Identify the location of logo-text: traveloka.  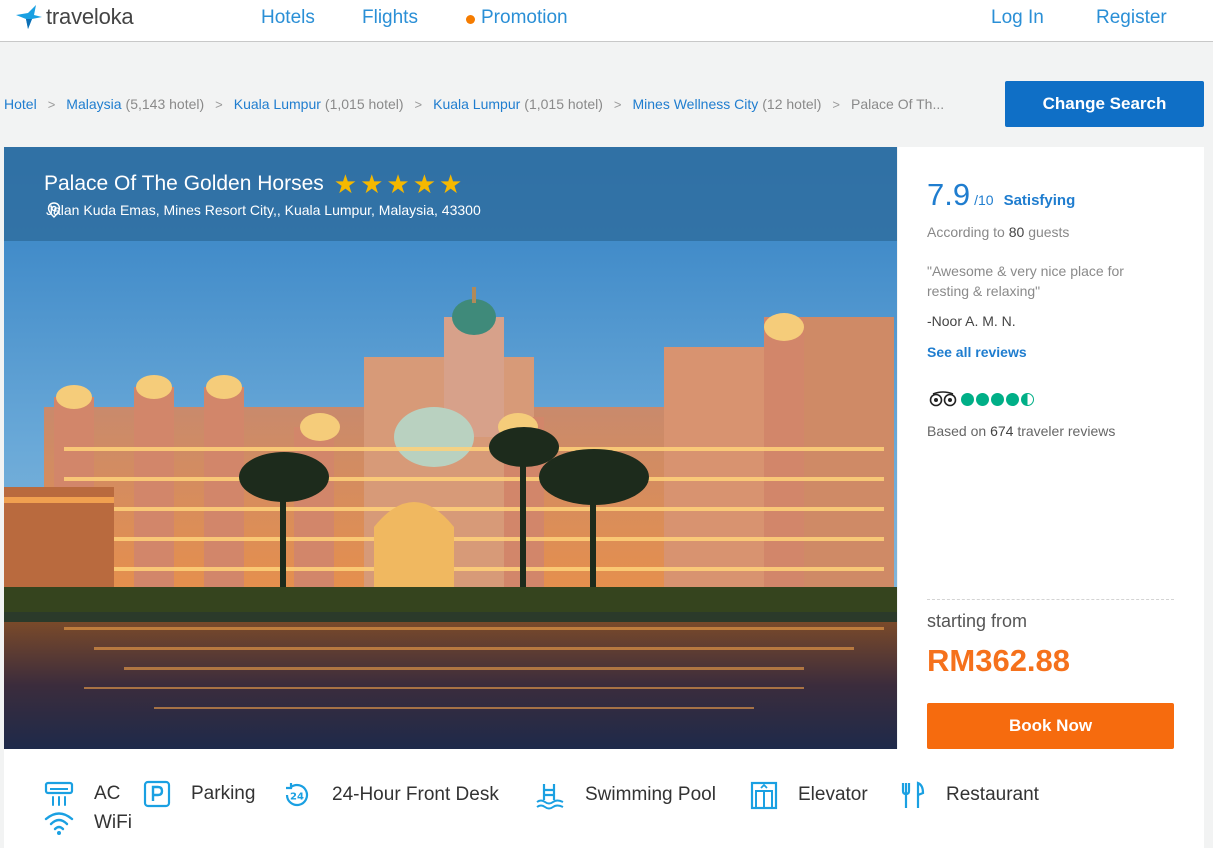
(90, 16).